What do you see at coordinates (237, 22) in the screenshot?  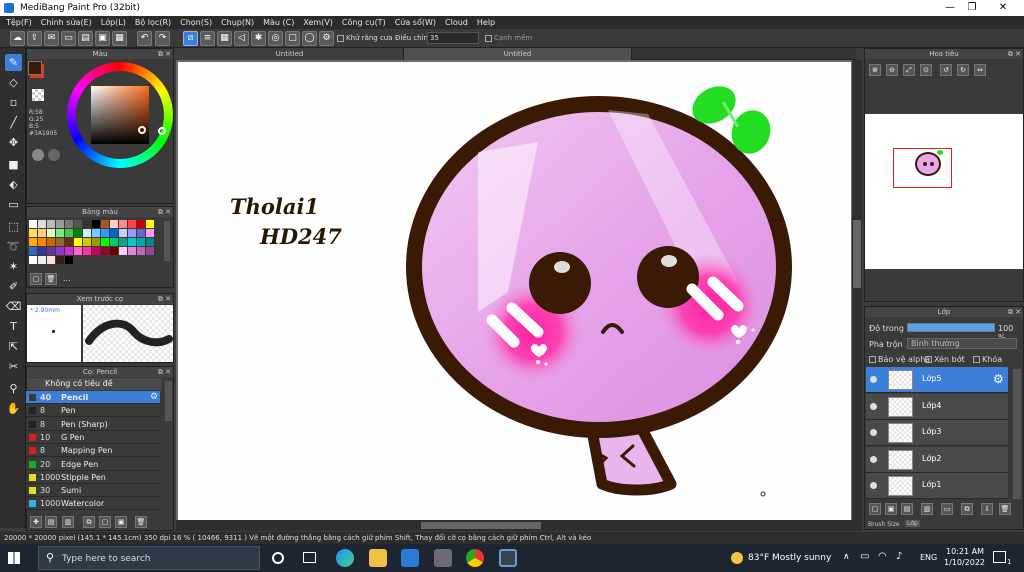 I see `menu-snap: Chụp(N)` at bounding box center [237, 22].